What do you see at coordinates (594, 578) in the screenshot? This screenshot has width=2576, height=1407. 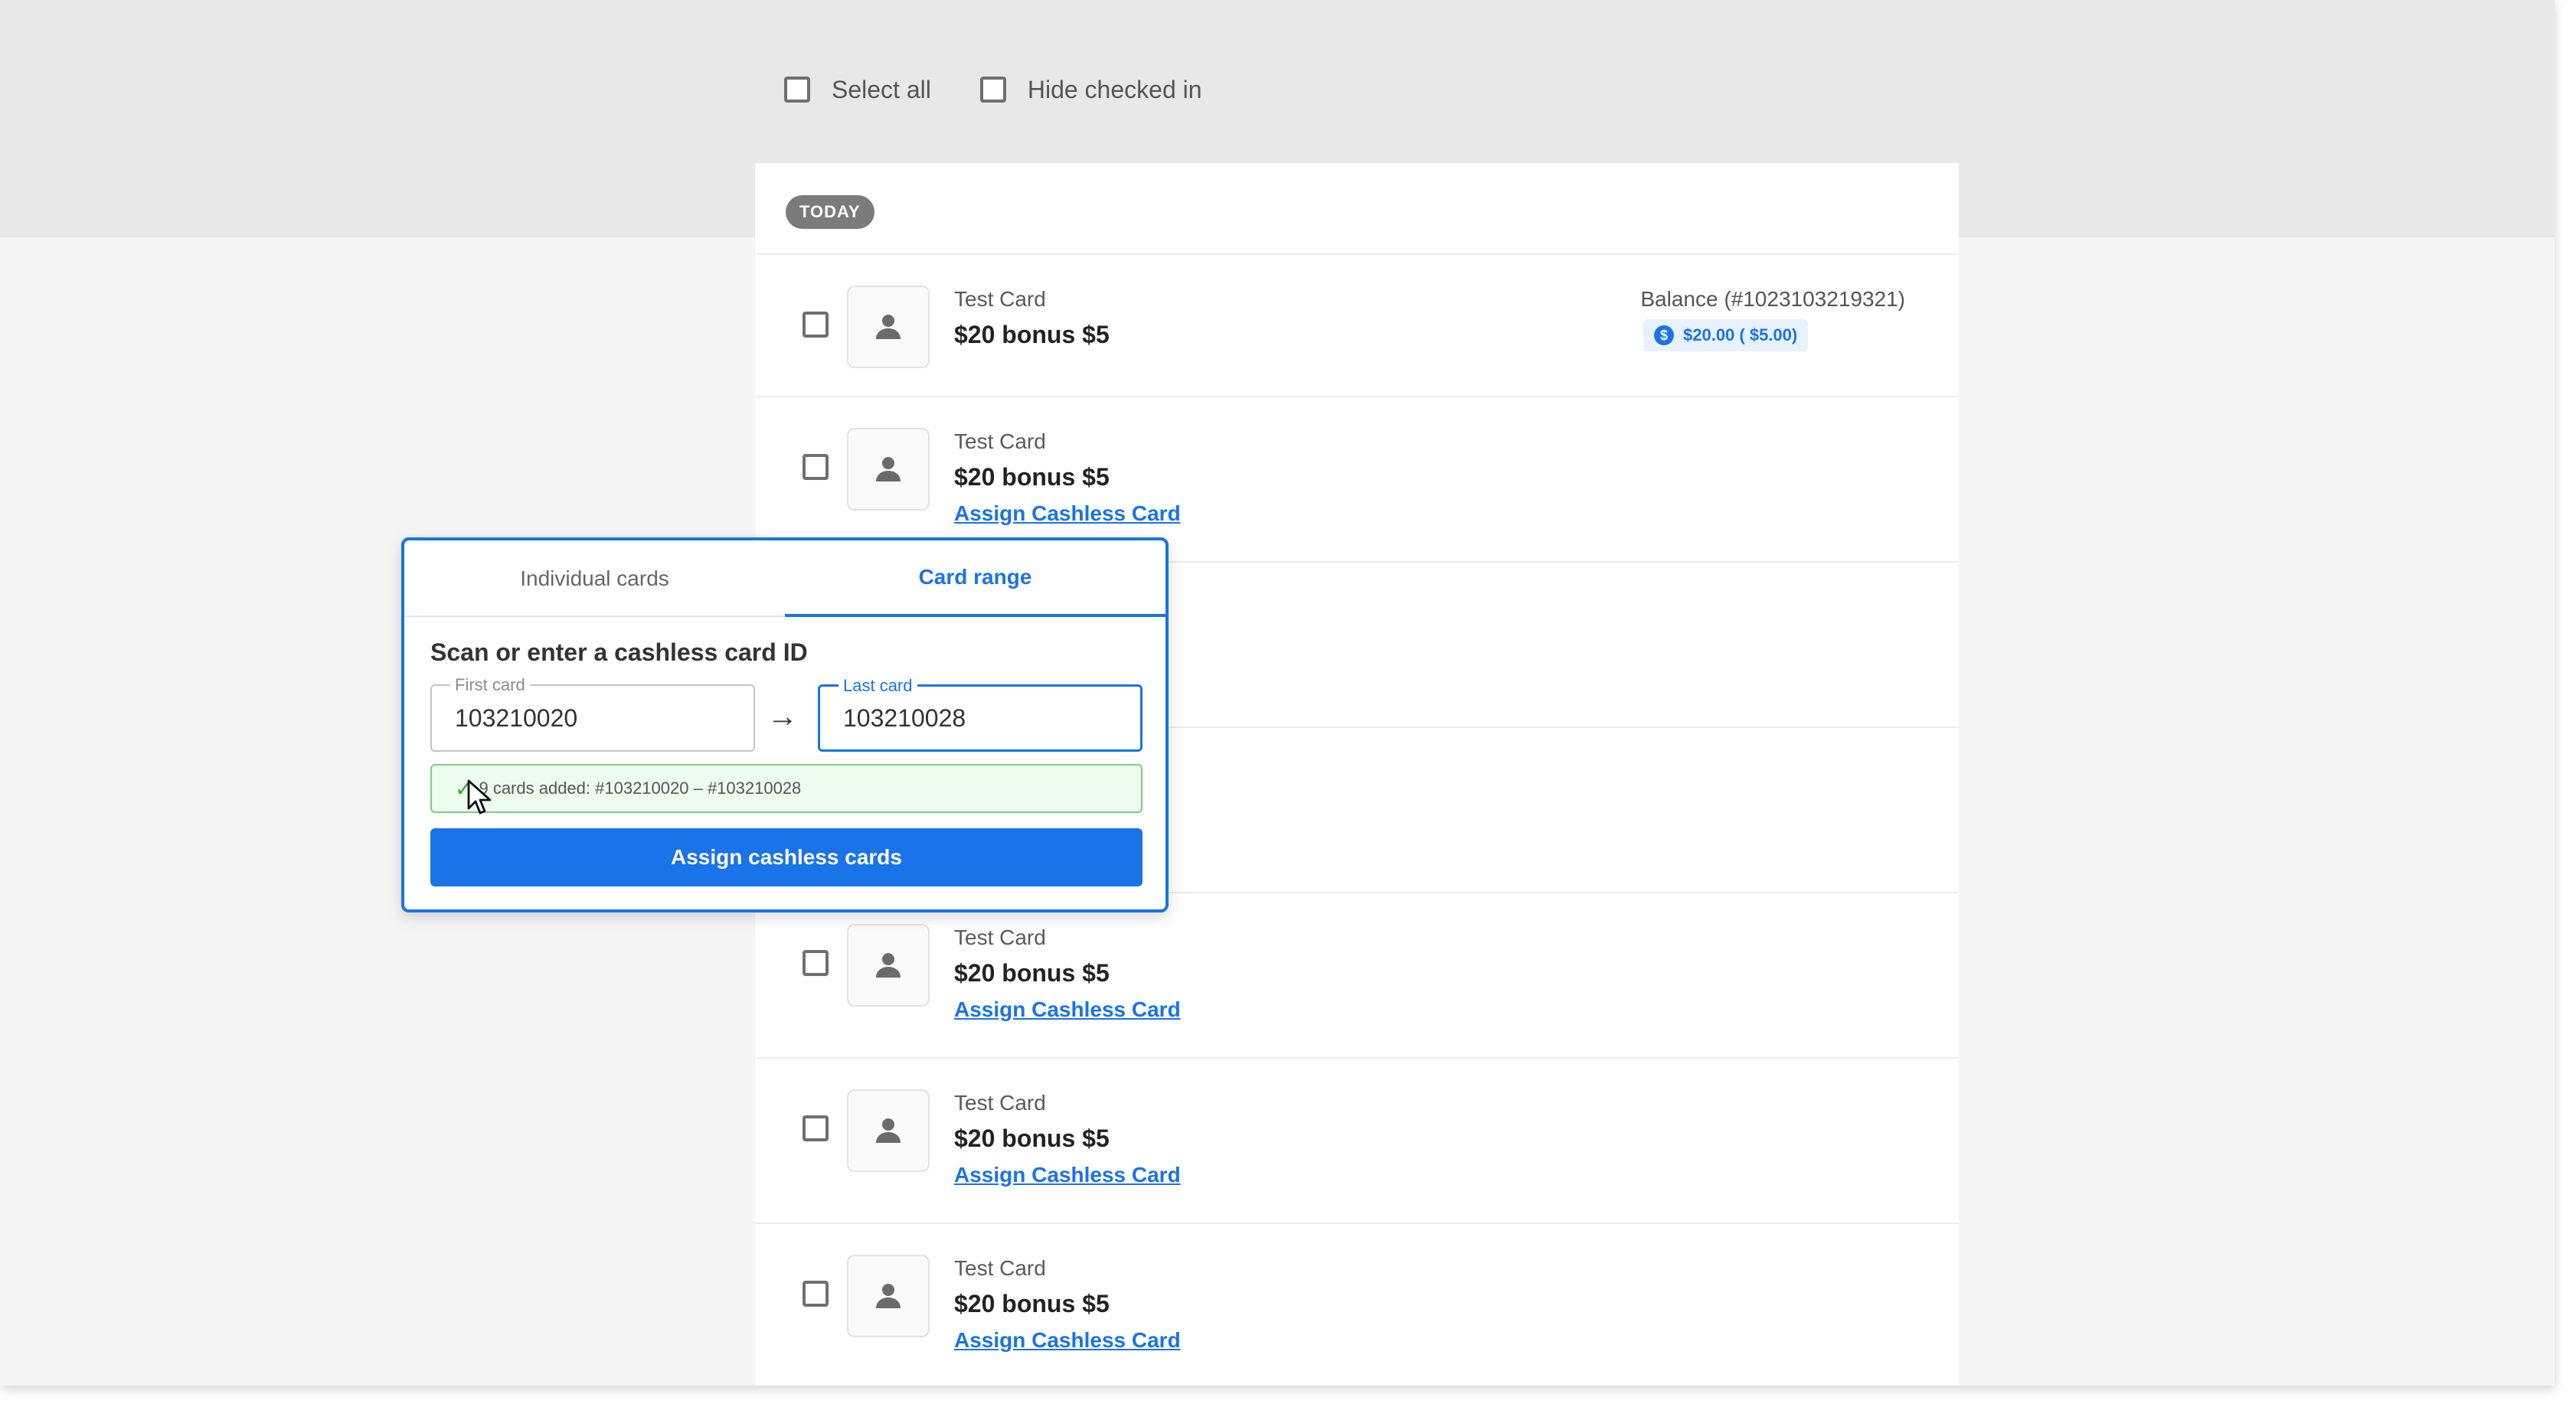 I see `tab-individual-cards: Individual cards` at bounding box center [594, 578].